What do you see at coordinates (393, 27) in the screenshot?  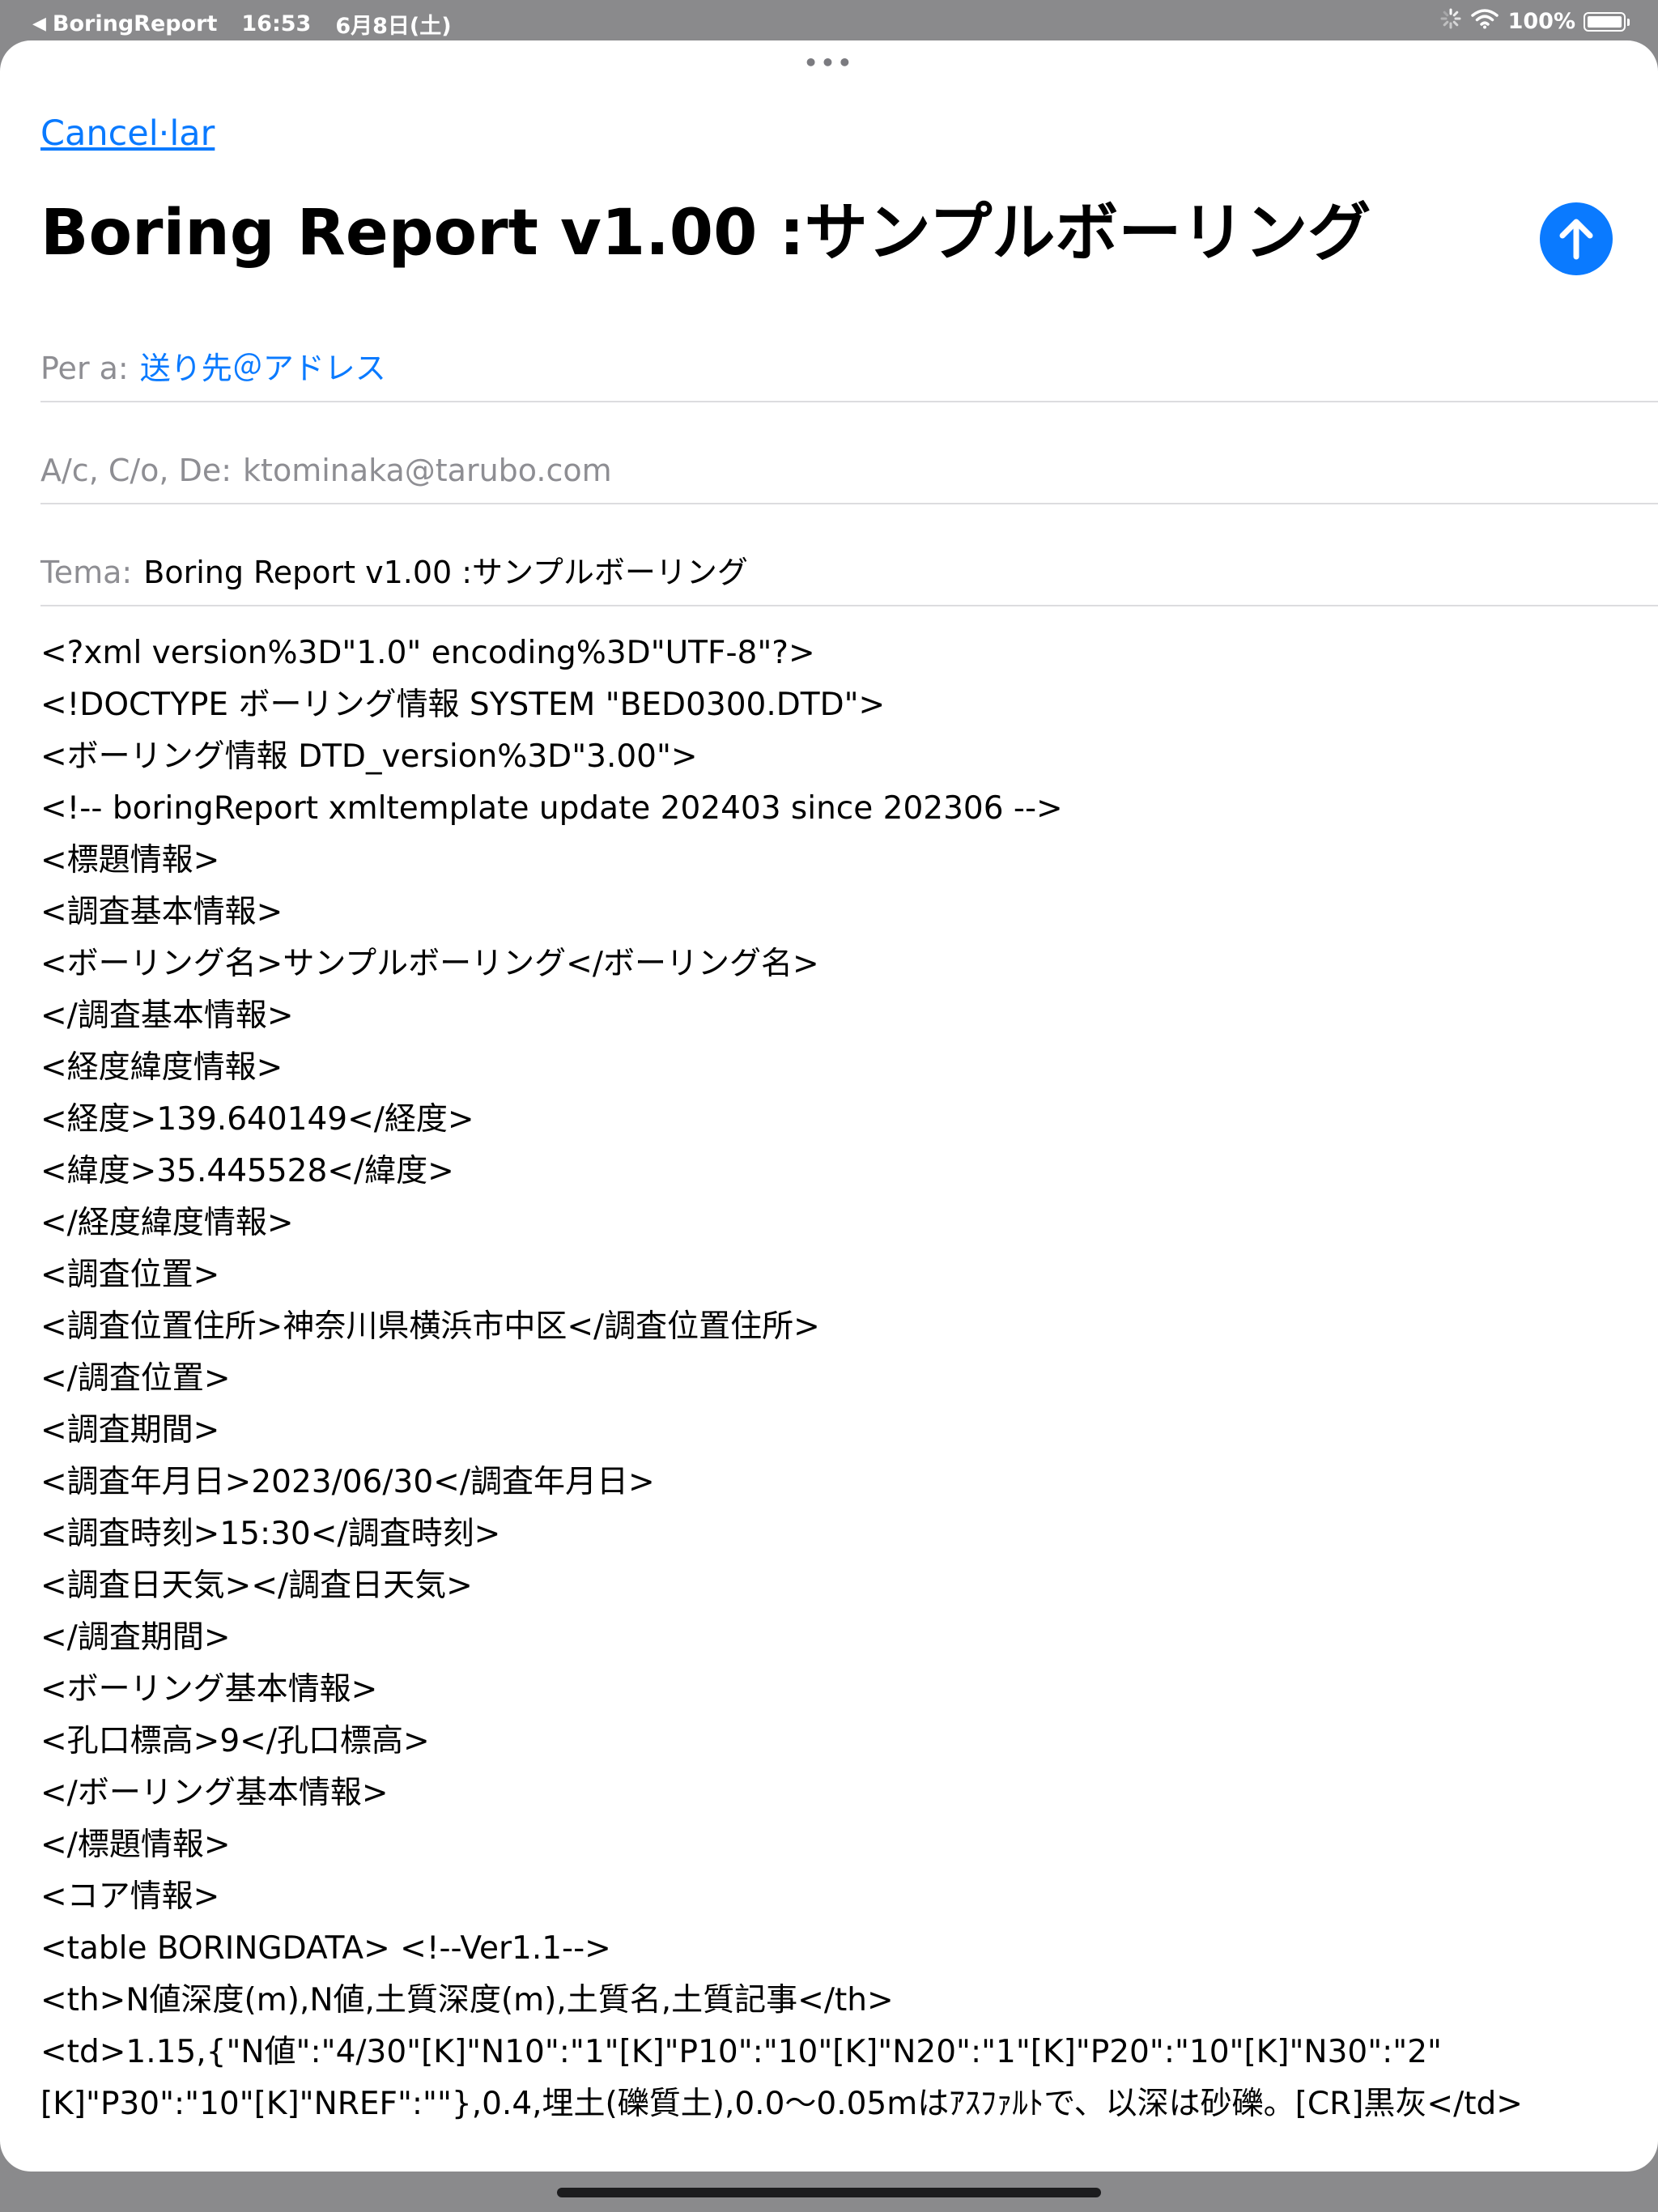 I see `status-date: 6月8日(土)` at bounding box center [393, 27].